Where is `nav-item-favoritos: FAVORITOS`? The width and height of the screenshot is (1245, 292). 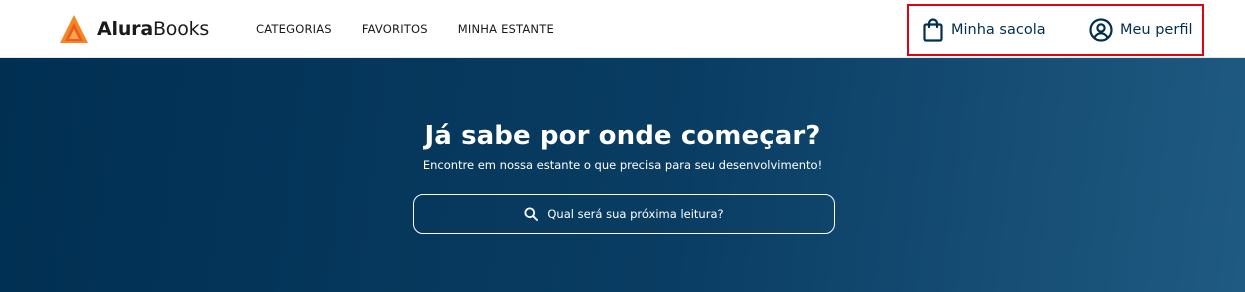
nav-item-favoritos: FAVORITOS is located at coordinates (395, 29).